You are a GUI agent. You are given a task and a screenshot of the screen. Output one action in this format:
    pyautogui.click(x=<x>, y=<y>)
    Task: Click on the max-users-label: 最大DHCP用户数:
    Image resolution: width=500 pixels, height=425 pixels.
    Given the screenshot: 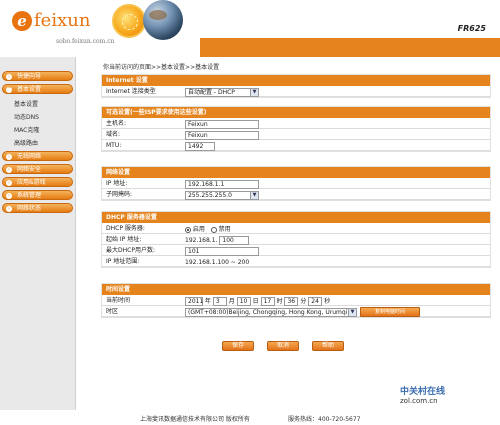 What is the action you would take?
    pyautogui.click(x=130, y=250)
    